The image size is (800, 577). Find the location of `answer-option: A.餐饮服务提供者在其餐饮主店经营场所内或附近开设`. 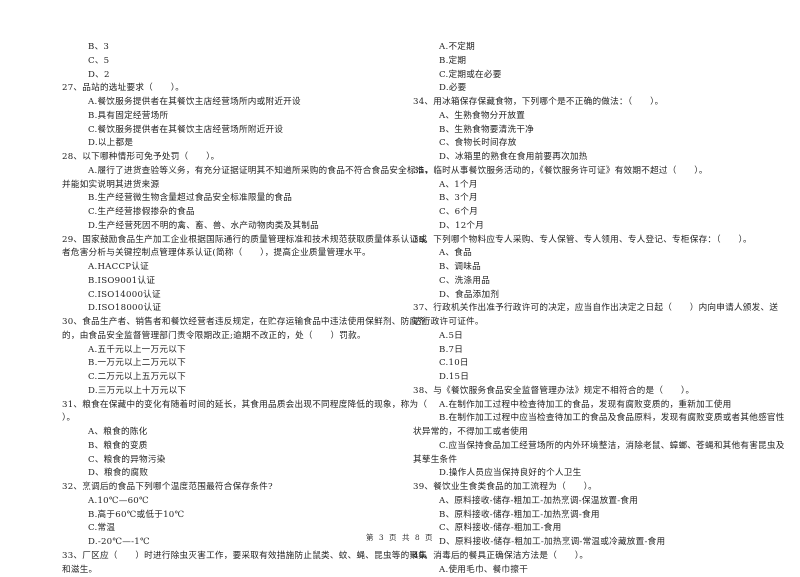

answer-option: A.餐饮服务提供者在其餐饮主店经营场所内或附近开设 is located at coordinates (234, 103).